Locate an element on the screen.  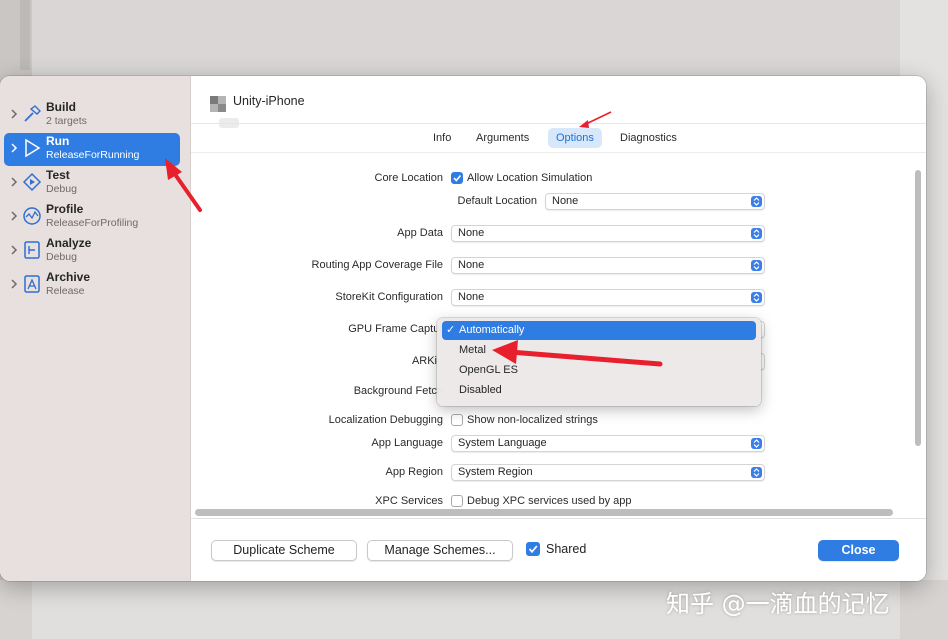
app-data-popup: None is located at coordinates (608, 233).